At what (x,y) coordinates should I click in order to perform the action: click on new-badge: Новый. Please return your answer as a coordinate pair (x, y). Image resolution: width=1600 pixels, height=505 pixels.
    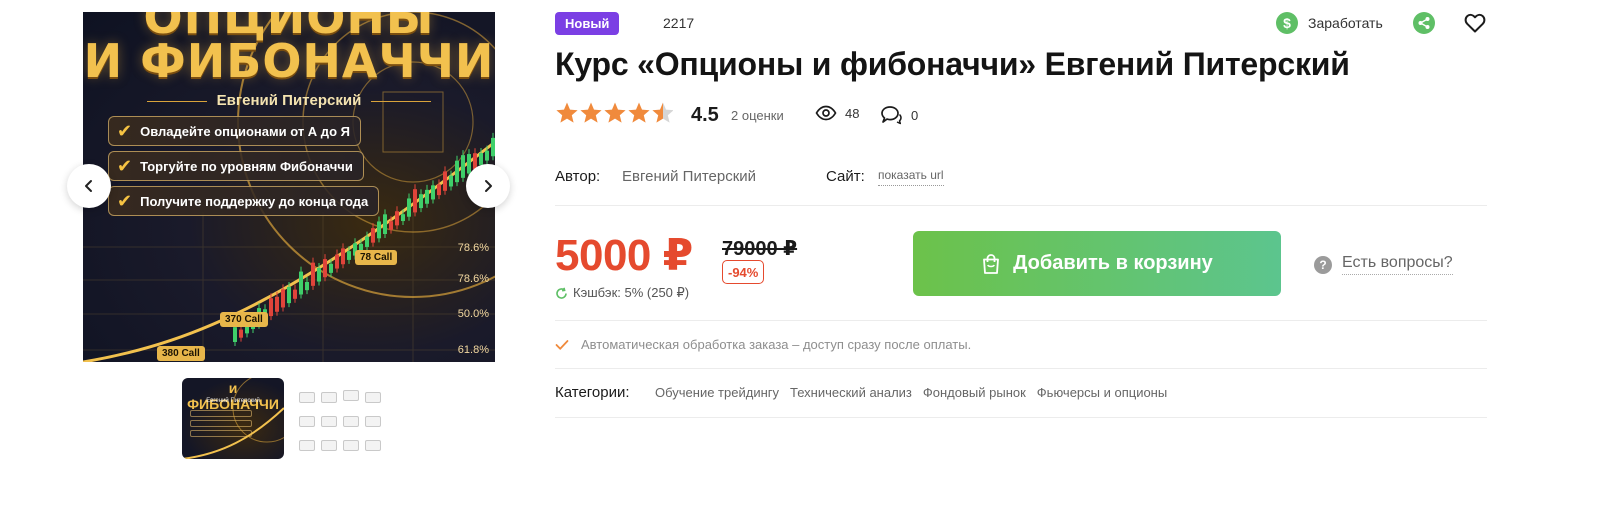
    Looking at the image, I should click on (587, 23).